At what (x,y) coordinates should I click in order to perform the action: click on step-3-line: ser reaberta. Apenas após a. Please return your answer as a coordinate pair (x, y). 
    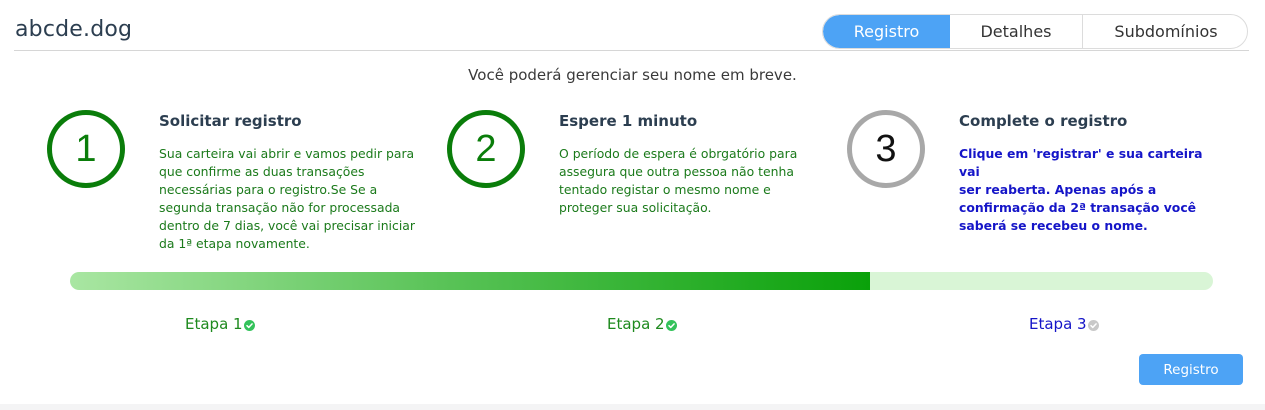
    Looking at the image, I should click on (1058, 189).